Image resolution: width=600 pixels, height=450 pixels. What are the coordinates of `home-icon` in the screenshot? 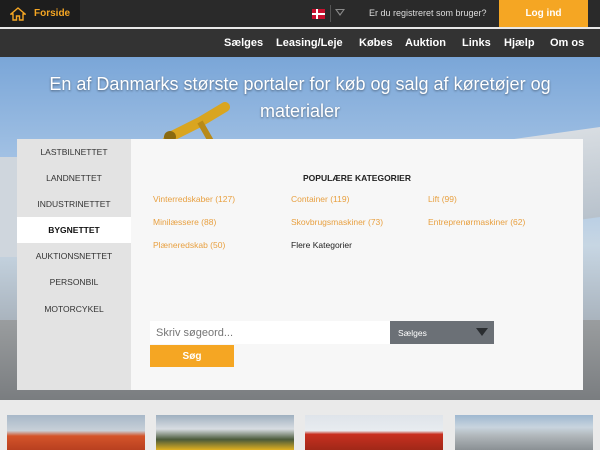 It's located at (18, 13).